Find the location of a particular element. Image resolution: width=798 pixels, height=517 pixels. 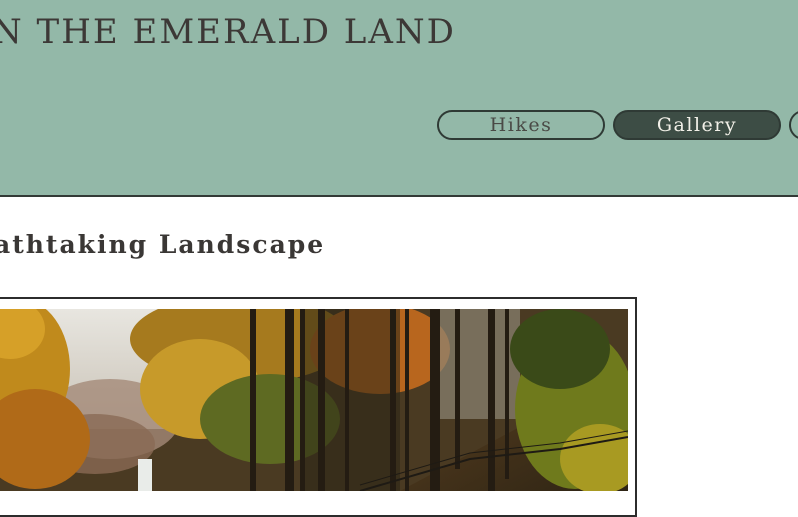

nav-item-gallery: Gallery is located at coordinates (697, 125).